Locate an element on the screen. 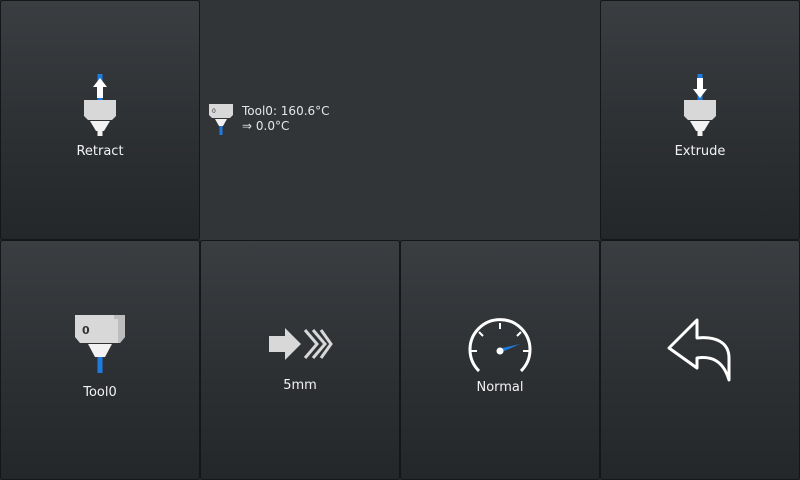 The height and width of the screenshot is (480, 800). back-button is located at coordinates (700, 360).